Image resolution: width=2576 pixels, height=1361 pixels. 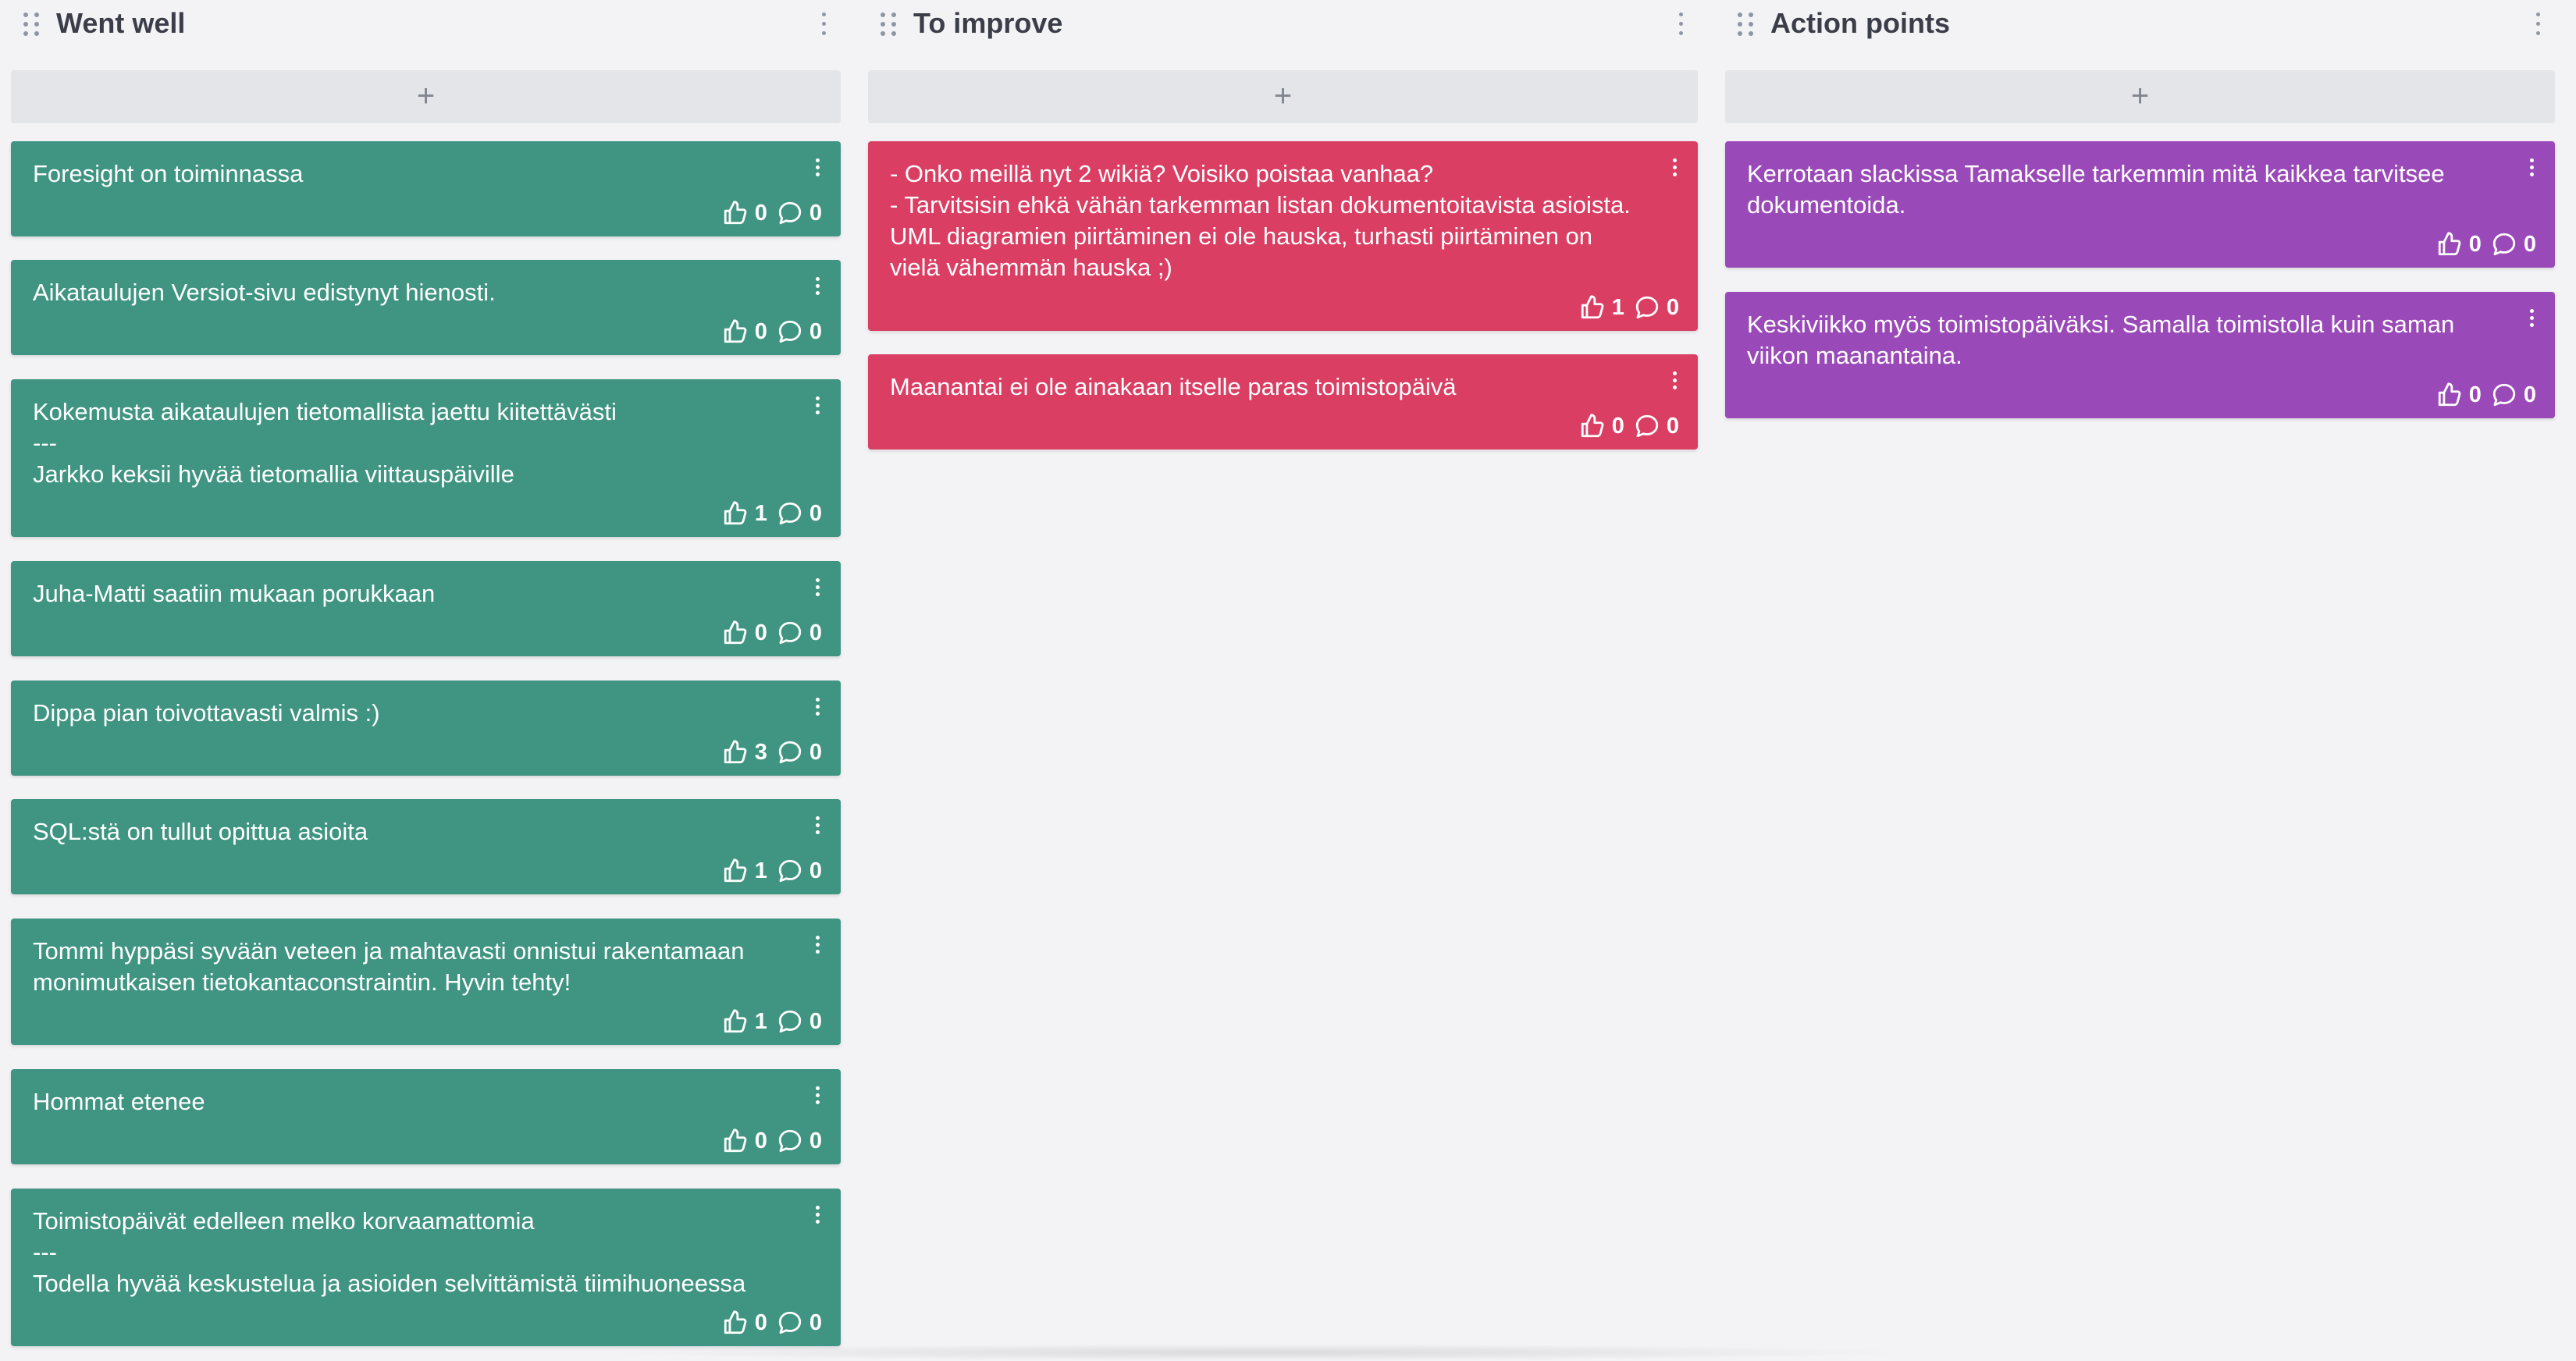 What do you see at coordinates (988, 23) in the screenshot?
I see `column-title: To improve` at bounding box center [988, 23].